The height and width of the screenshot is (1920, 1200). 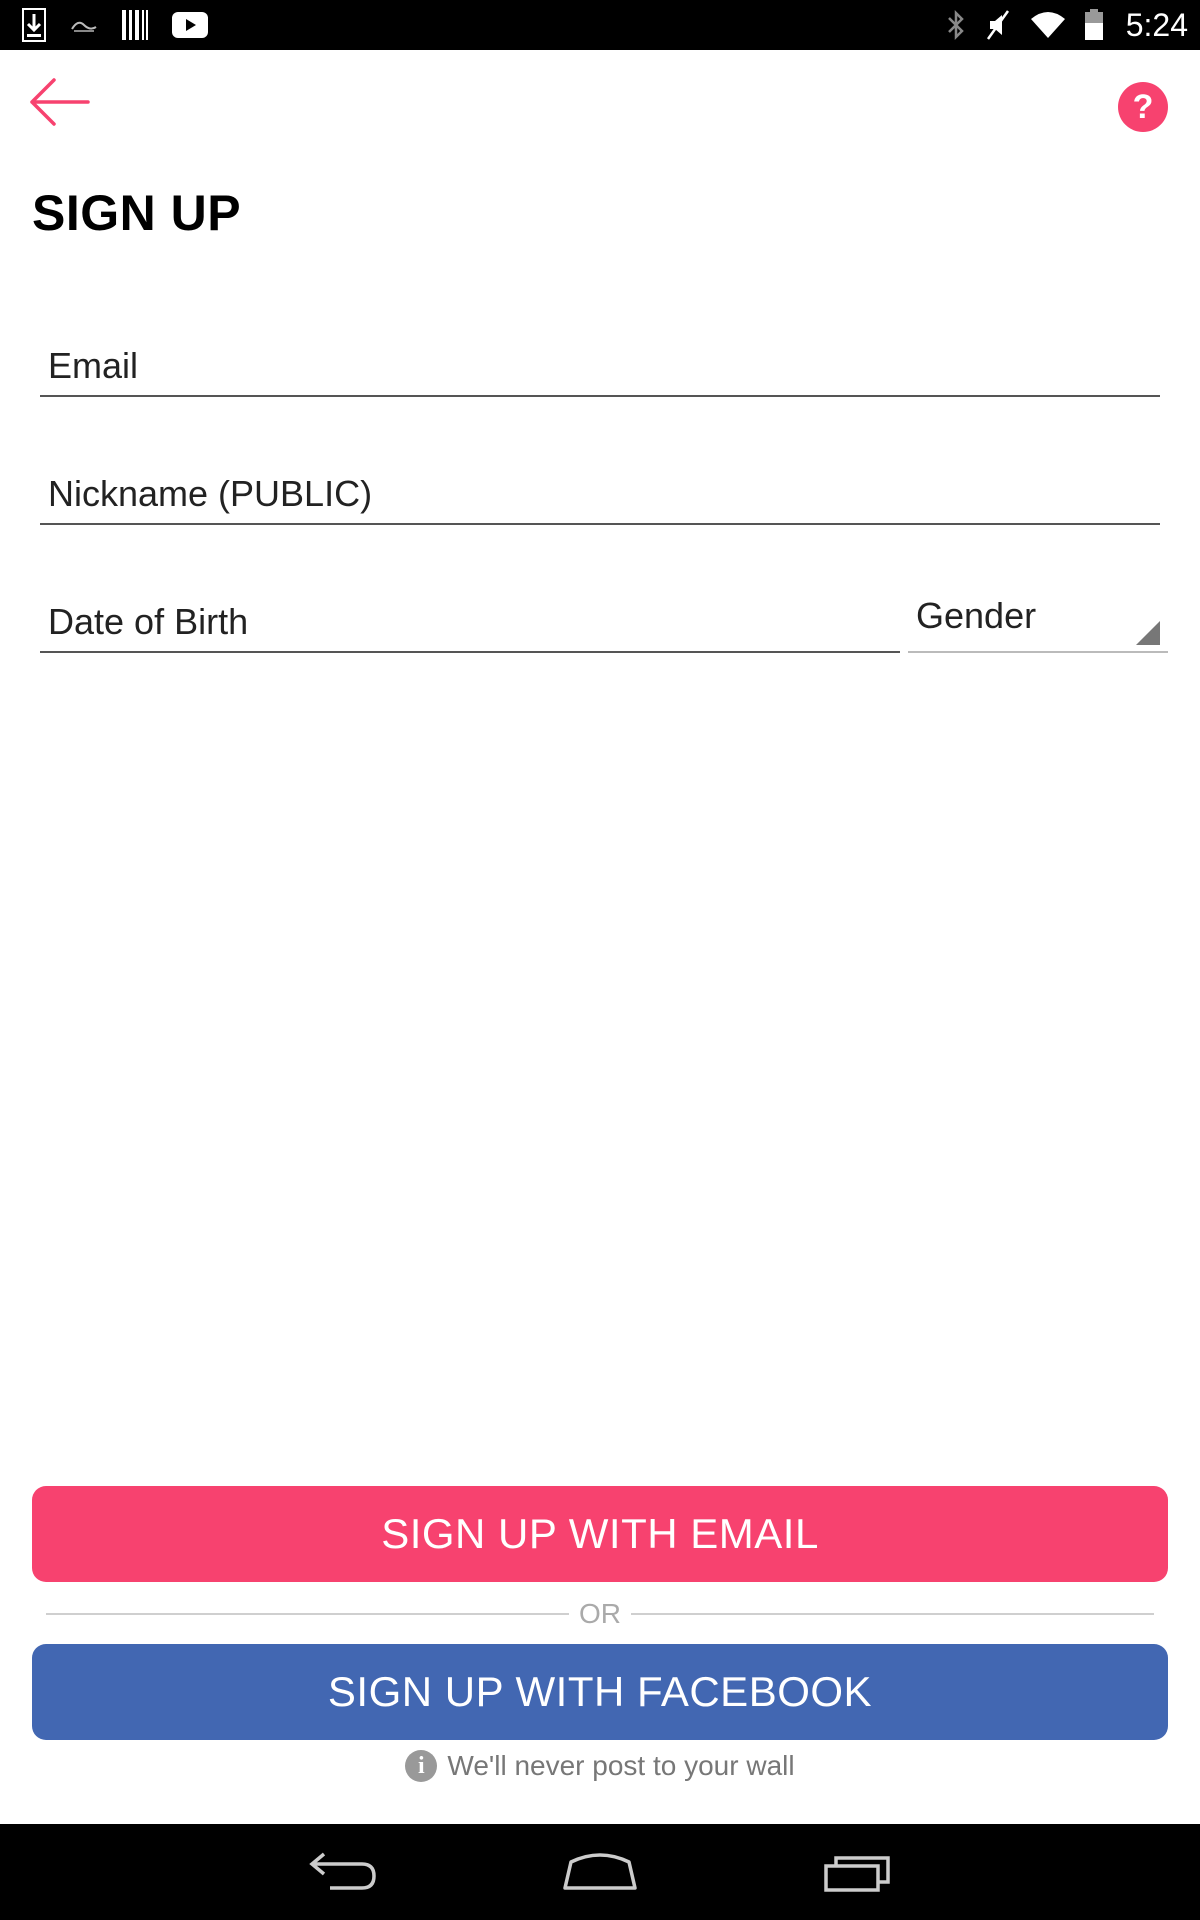 What do you see at coordinates (621, 1765) in the screenshot?
I see `privacy-note-text: We'll never post to your wall` at bounding box center [621, 1765].